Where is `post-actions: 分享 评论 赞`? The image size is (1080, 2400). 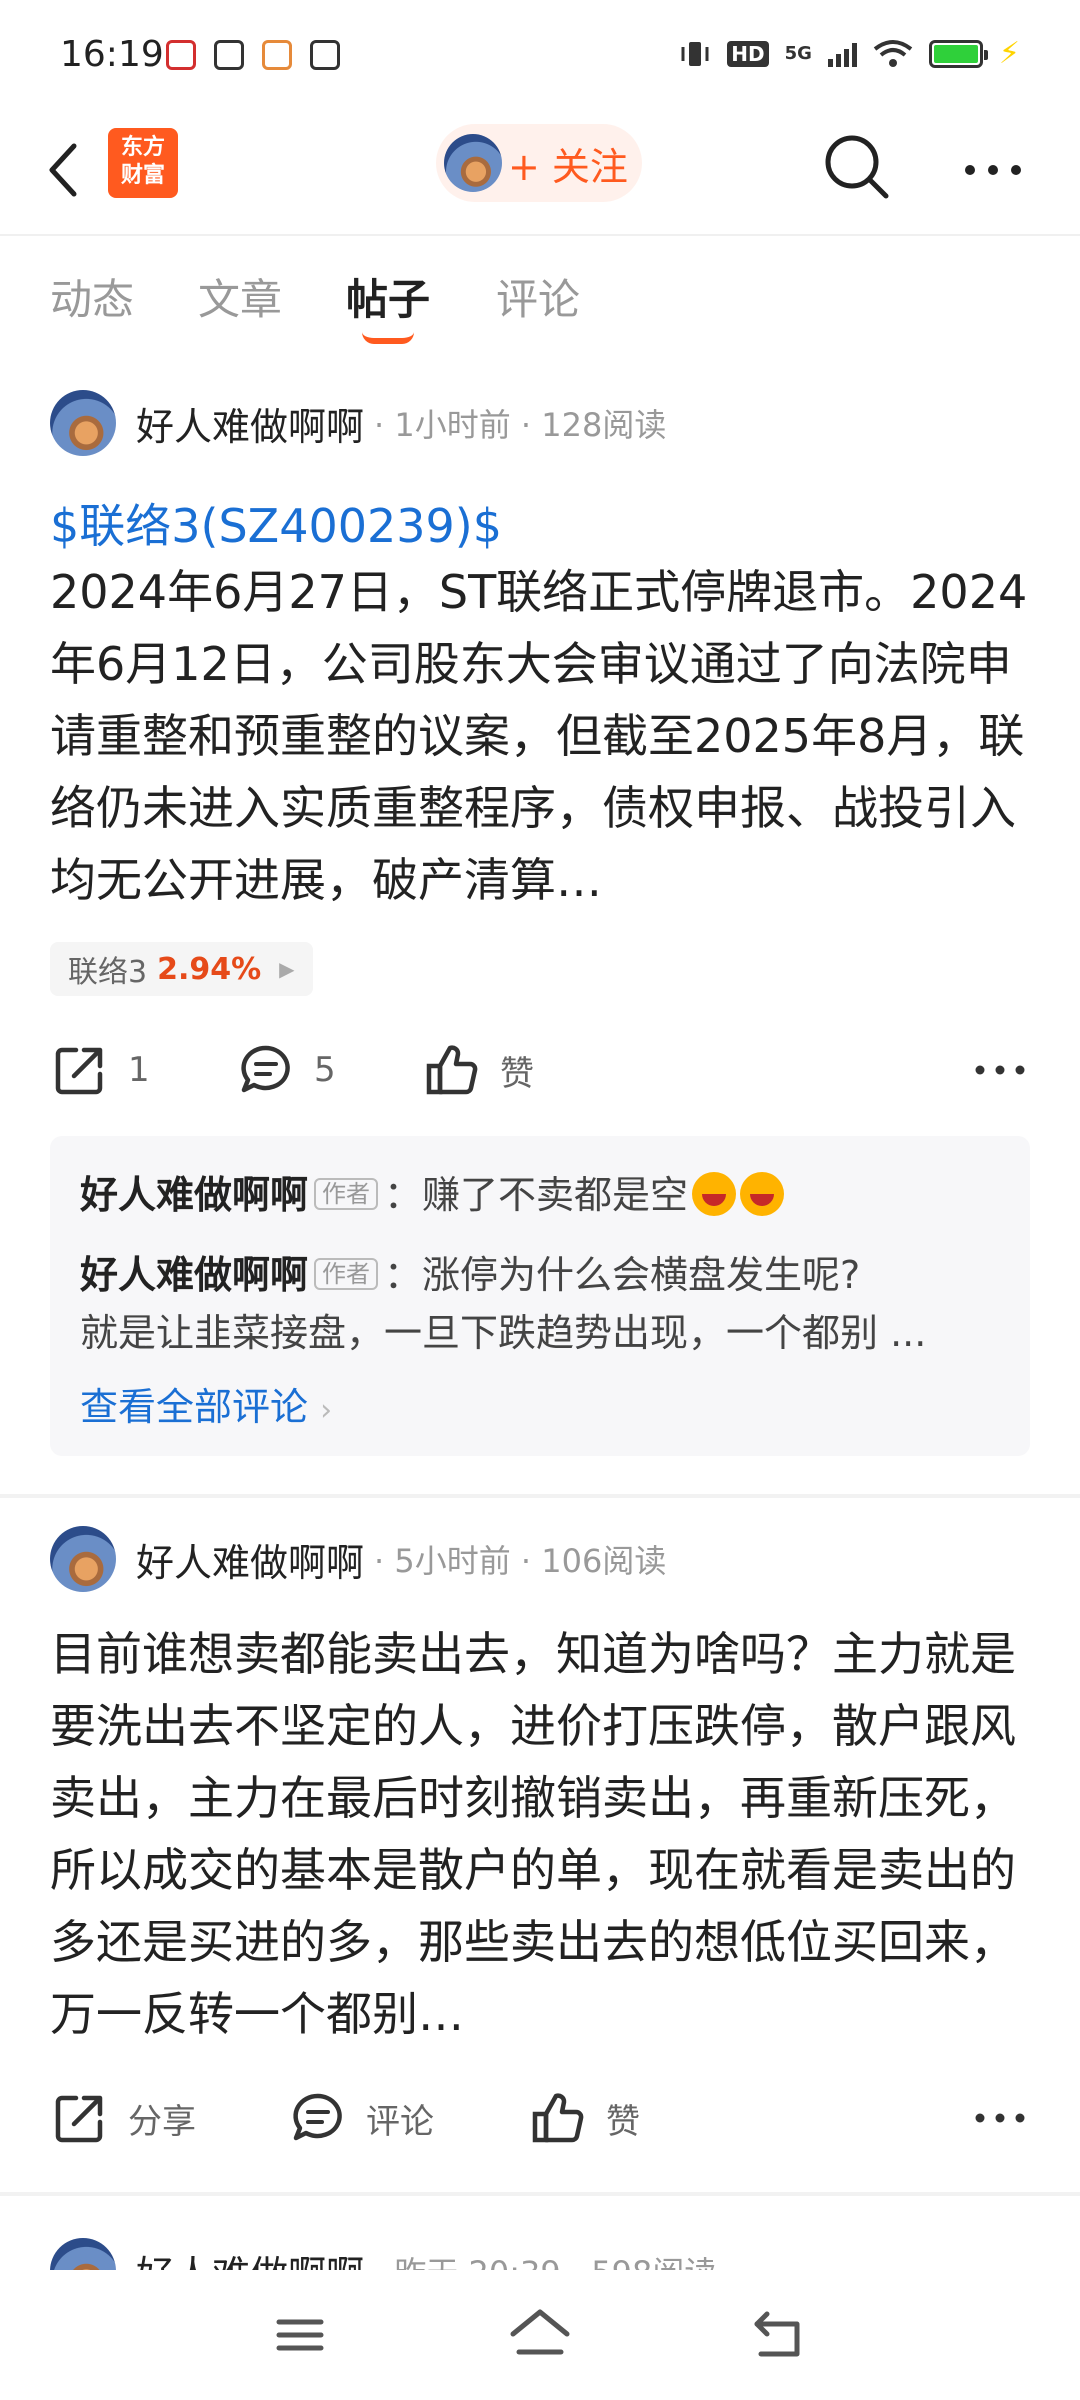 post-actions: 分享 评论 赞 is located at coordinates (540, 2118).